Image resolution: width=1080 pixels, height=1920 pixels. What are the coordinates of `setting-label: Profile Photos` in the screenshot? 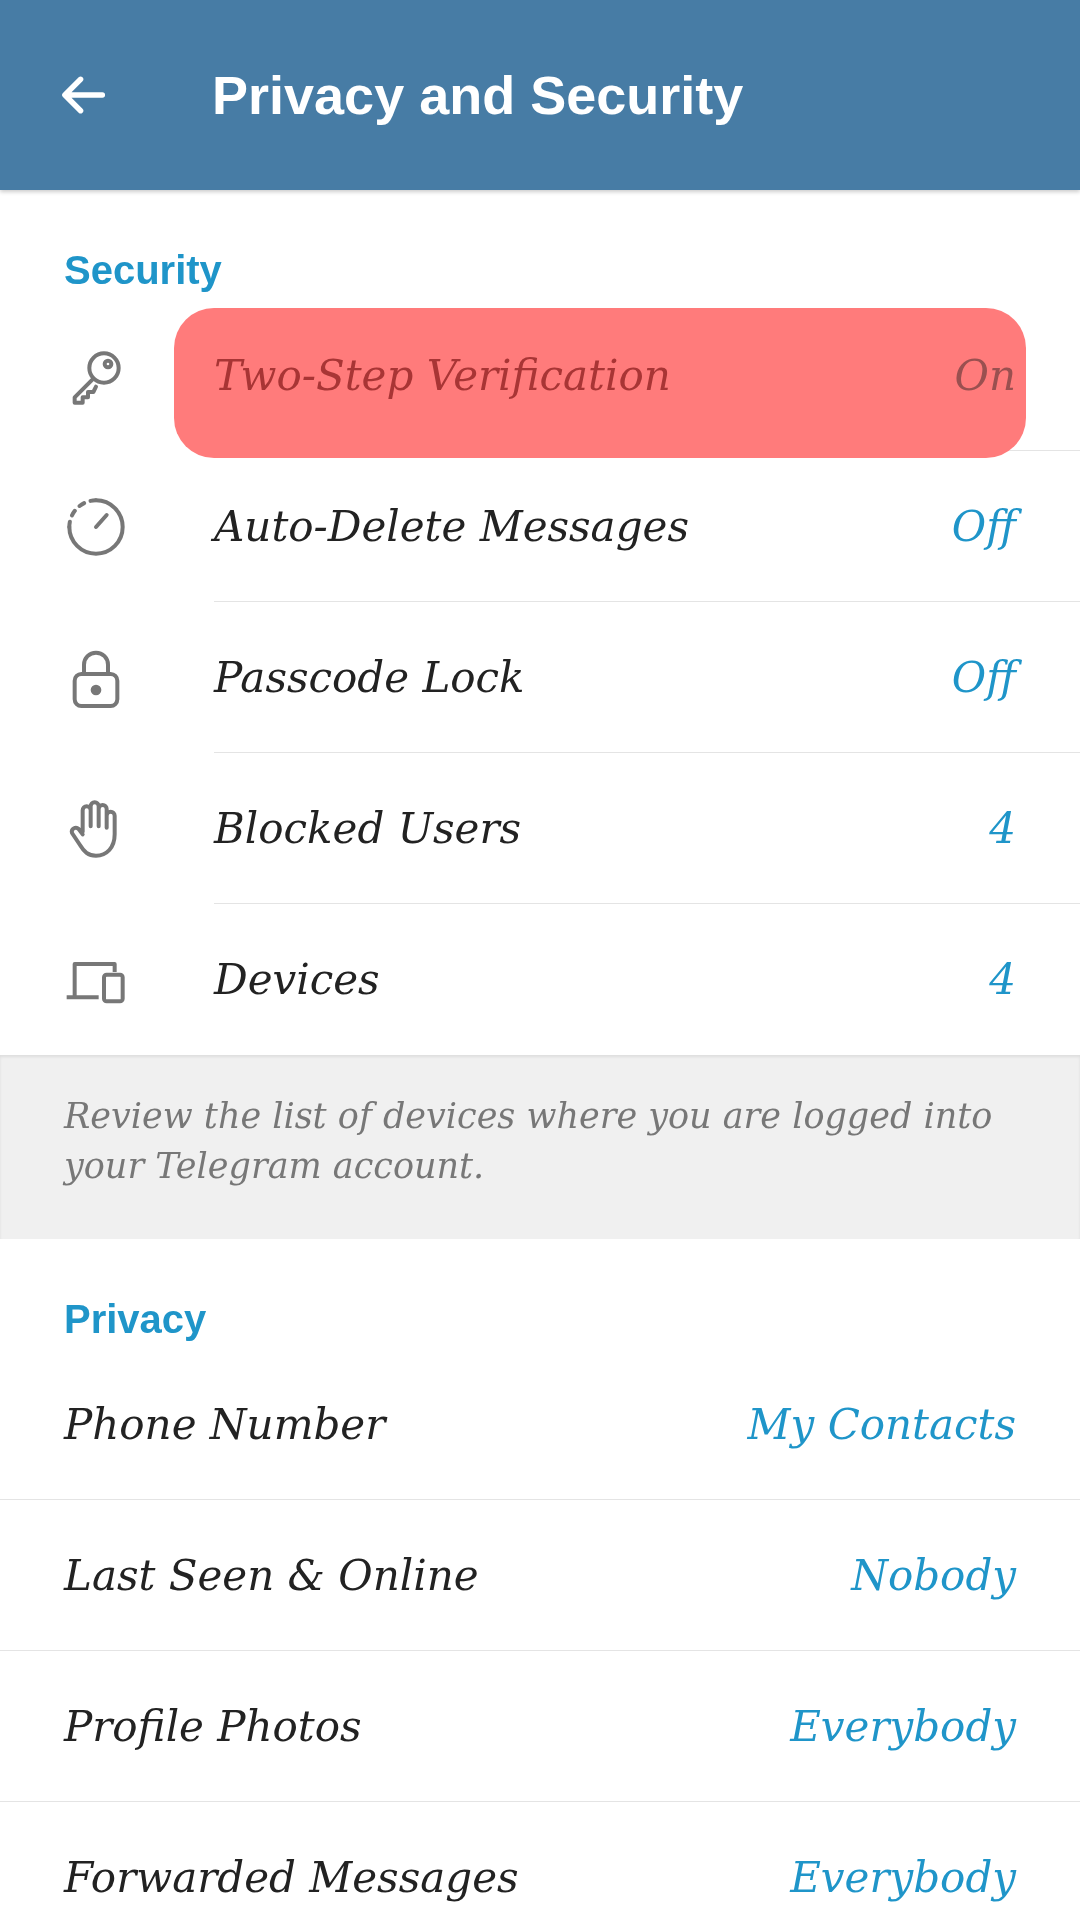 It's located at (216, 1726).